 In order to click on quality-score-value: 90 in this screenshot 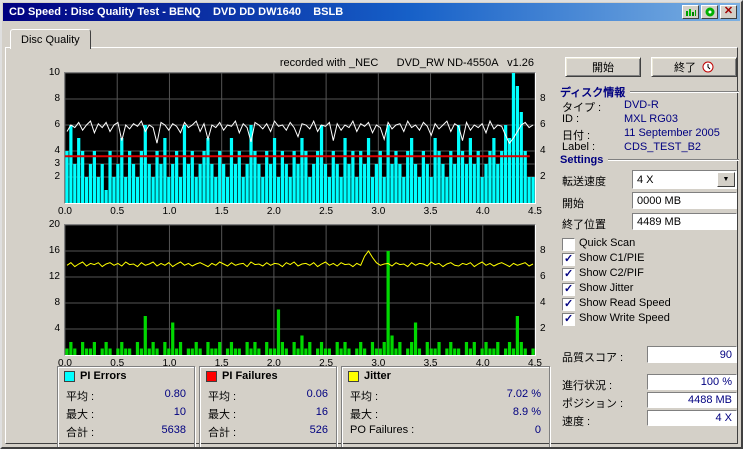, I will do `click(725, 354)`.